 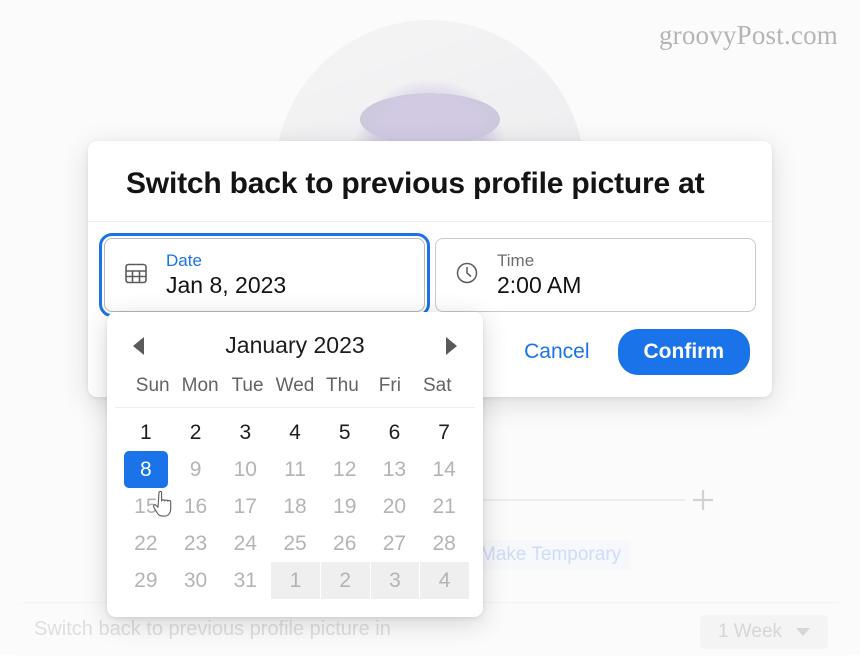 What do you see at coordinates (146, 506) in the screenshot?
I see `calendar-day: 15` at bounding box center [146, 506].